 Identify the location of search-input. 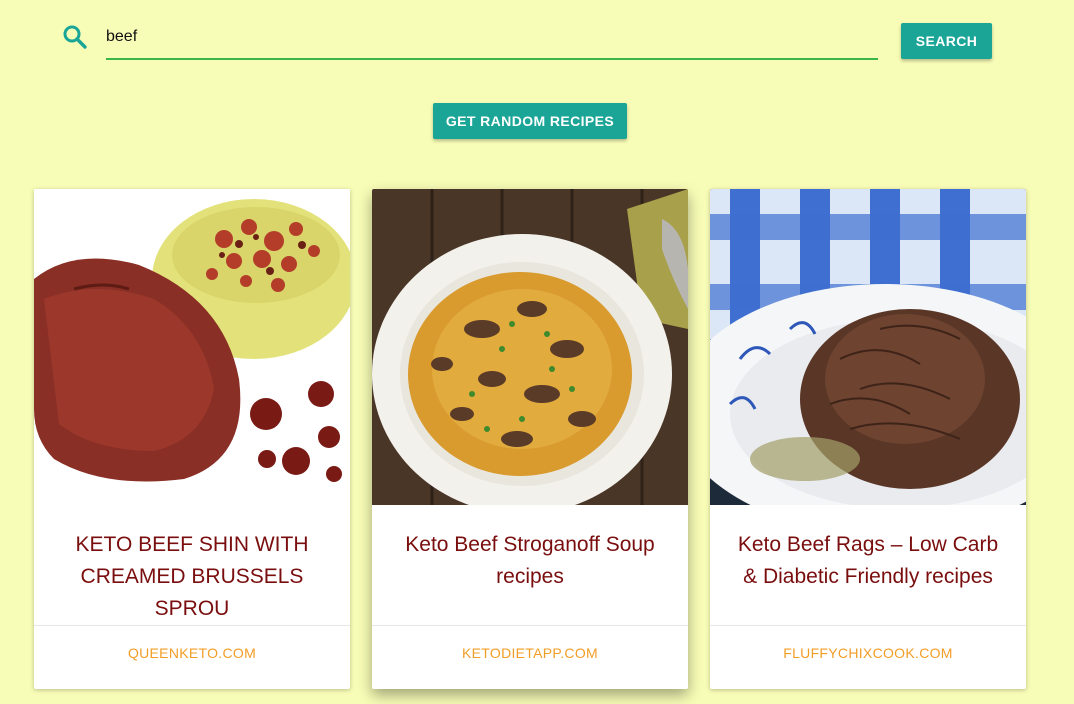
(492, 37).